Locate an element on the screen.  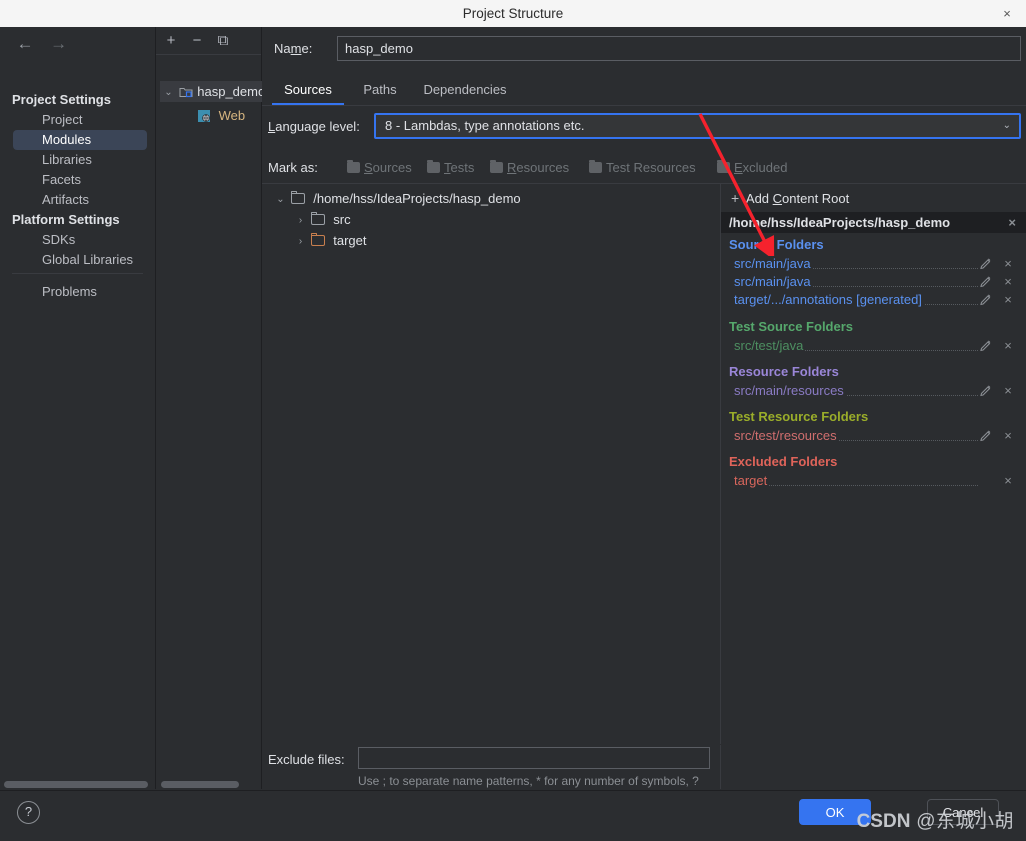
module-name-input is located at coordinates (679, 48).